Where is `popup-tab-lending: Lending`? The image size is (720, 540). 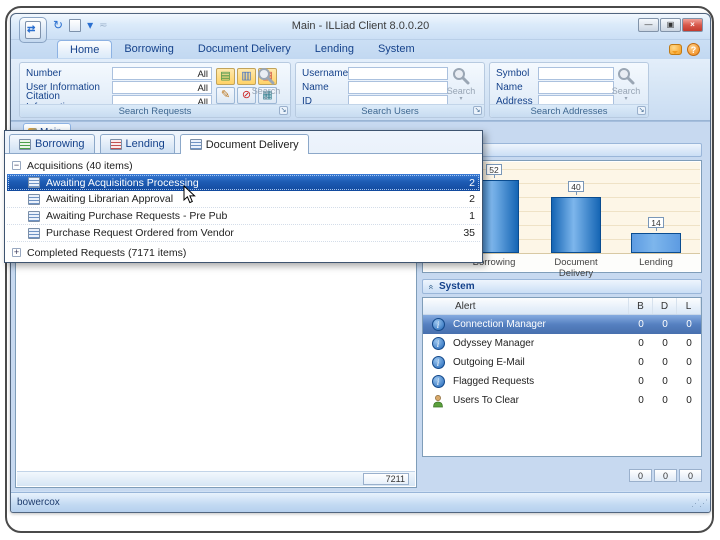 popup-tab-lending: Lending is located at coordinates (137, 143).